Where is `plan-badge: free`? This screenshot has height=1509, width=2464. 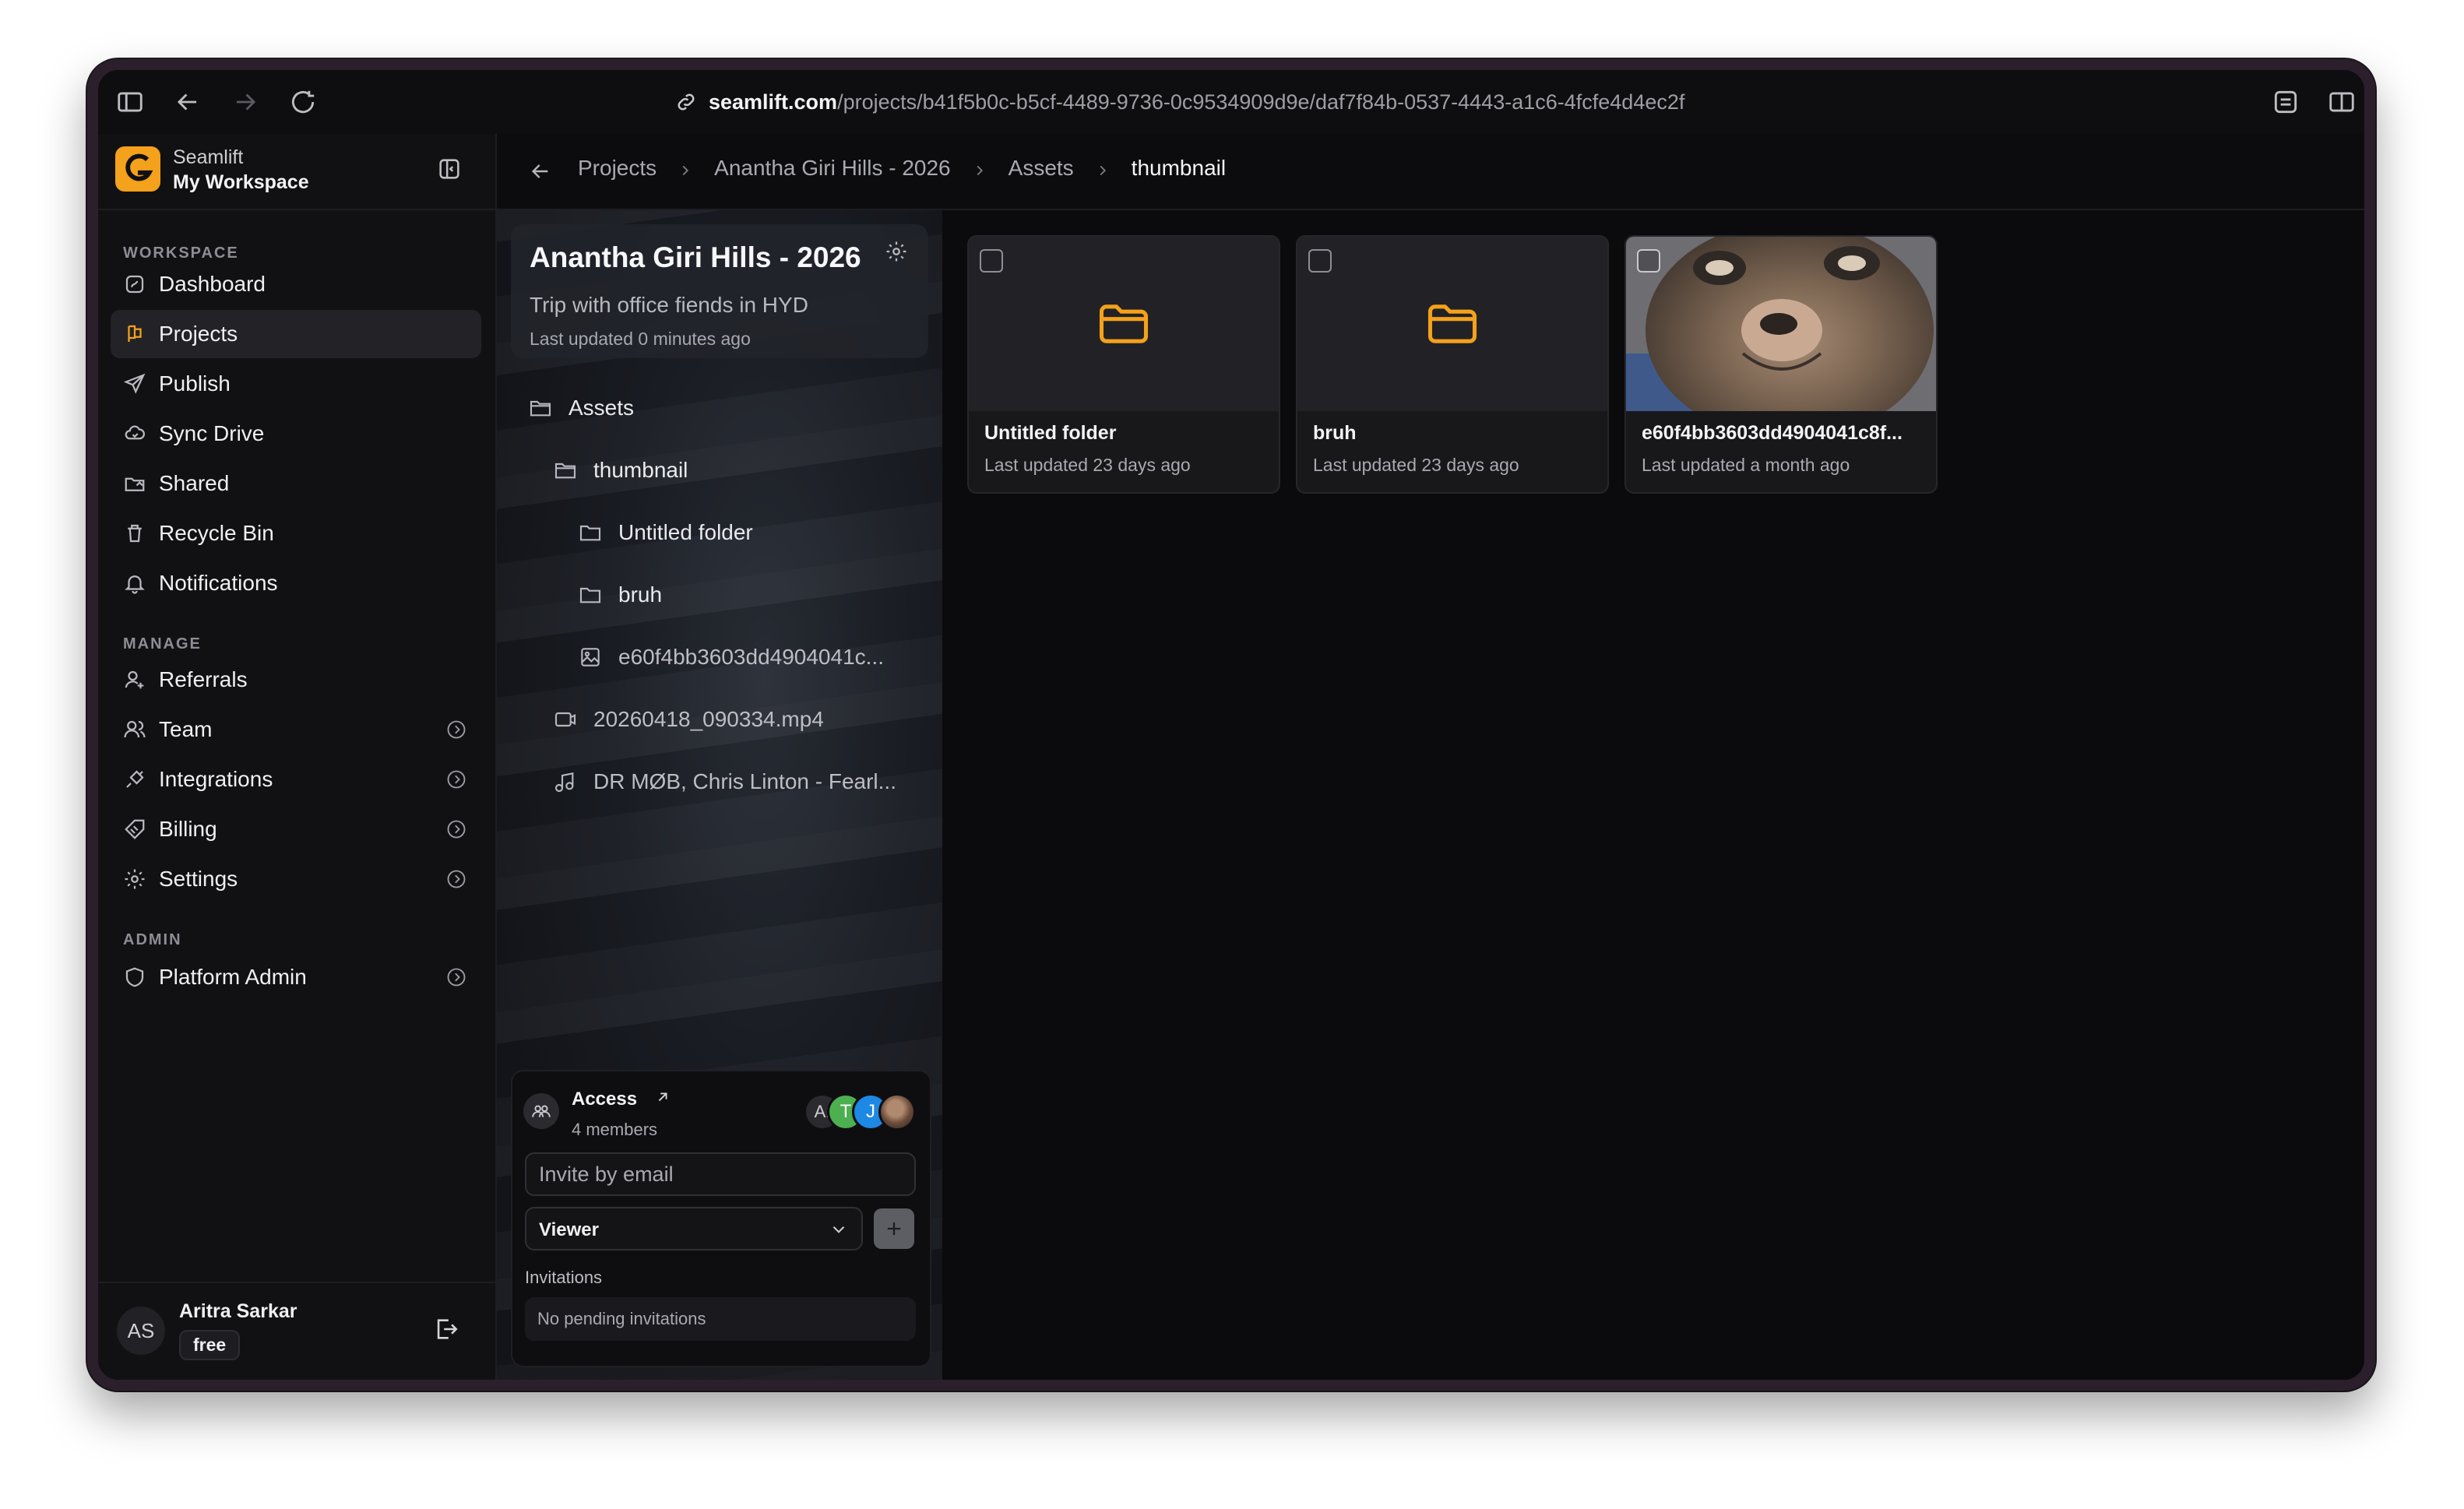 plan-badge: free is located at coordinates (210, 1345).